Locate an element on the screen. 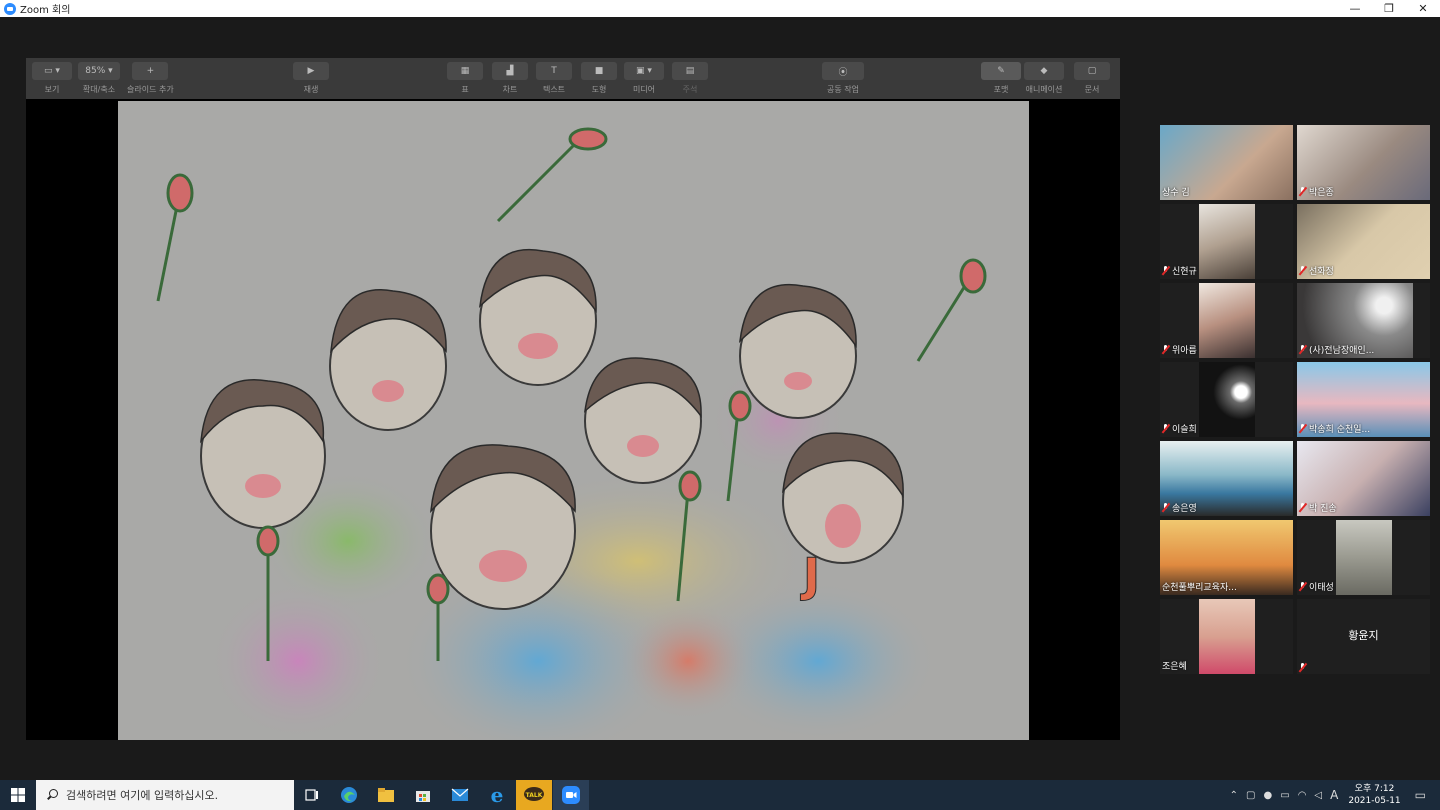 The image size is (1440, 810). text-icon: T is located at coordinates (554, 71).